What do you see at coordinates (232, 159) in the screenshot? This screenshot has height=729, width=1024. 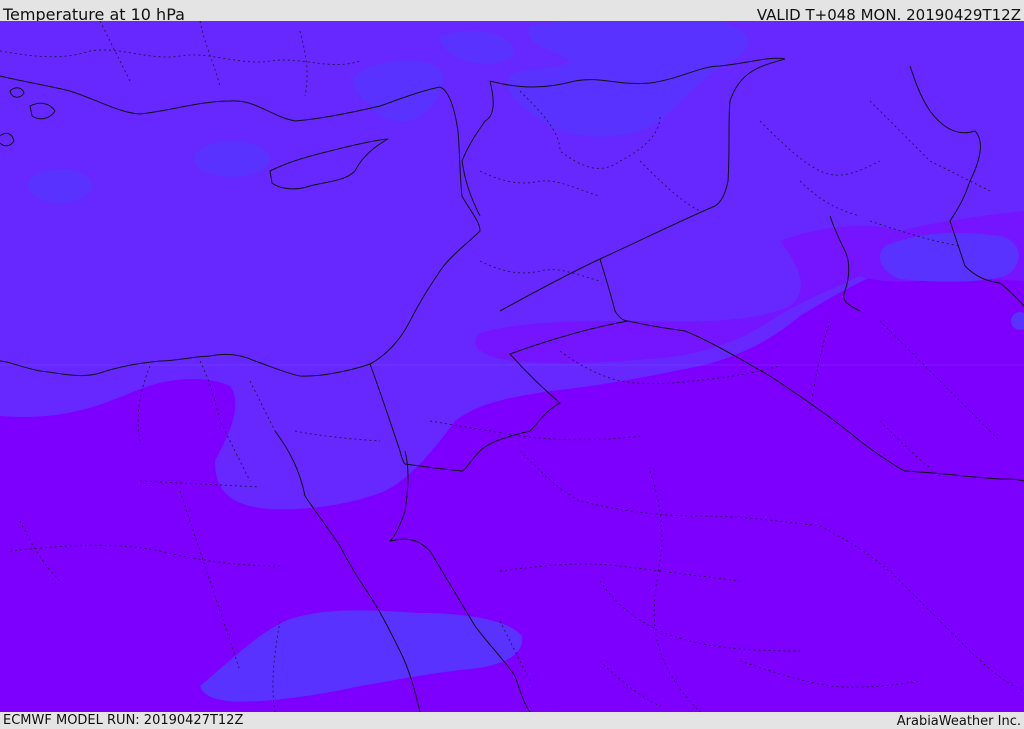 I see `cool-lobe-cyprus` at bounding box center [232, 159].